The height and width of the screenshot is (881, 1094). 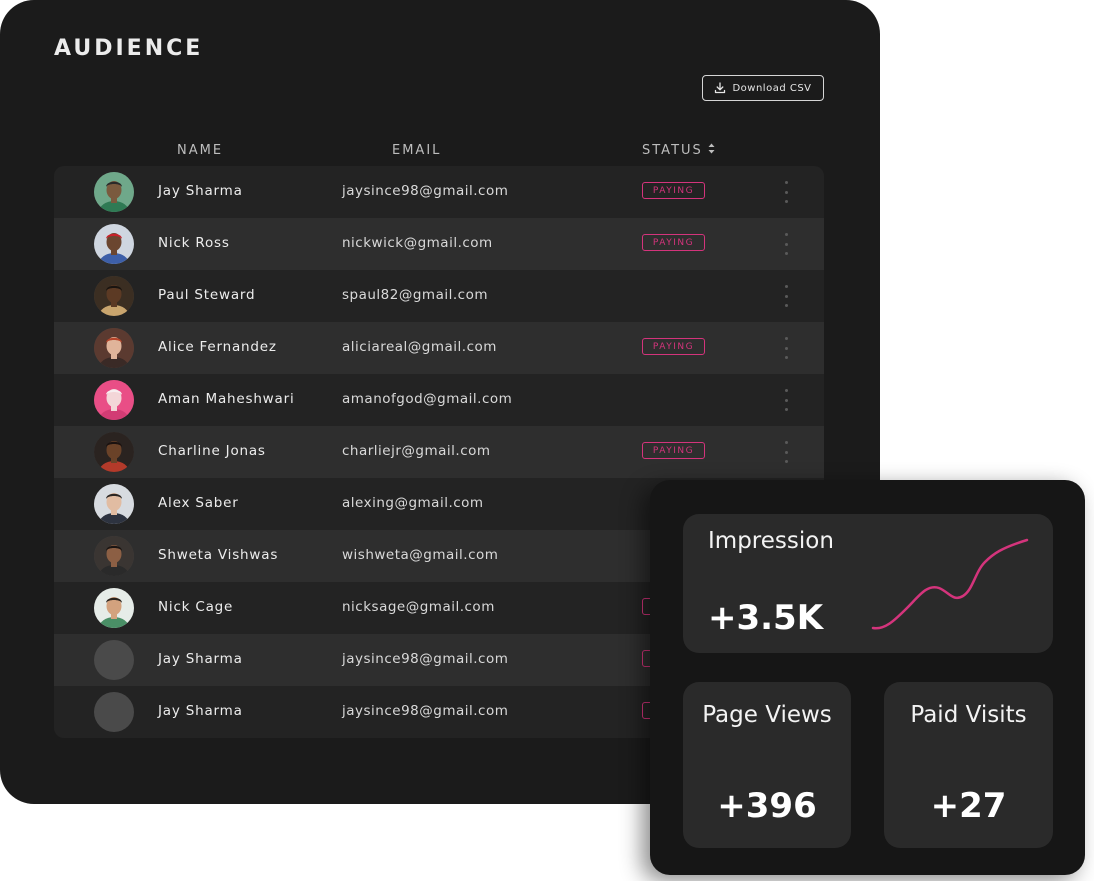 What do you see at coordinates (767, 765) in the screenshot?
I see `page-views-tile: Page Views +396` at bounding box center [767, 765].